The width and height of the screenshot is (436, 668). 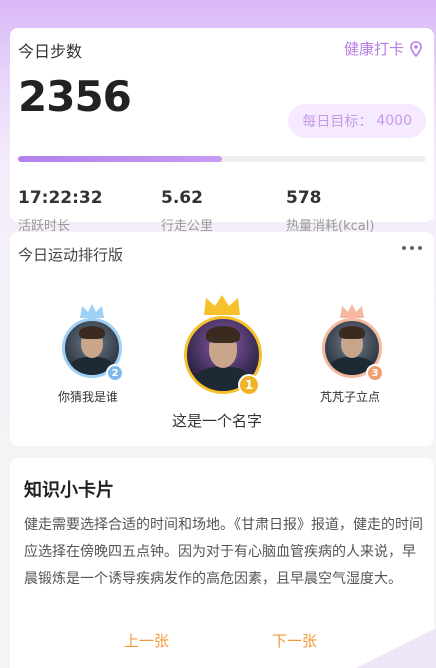 I want to click on checkin-label: 健康打卡, so click(x=373, y=49).